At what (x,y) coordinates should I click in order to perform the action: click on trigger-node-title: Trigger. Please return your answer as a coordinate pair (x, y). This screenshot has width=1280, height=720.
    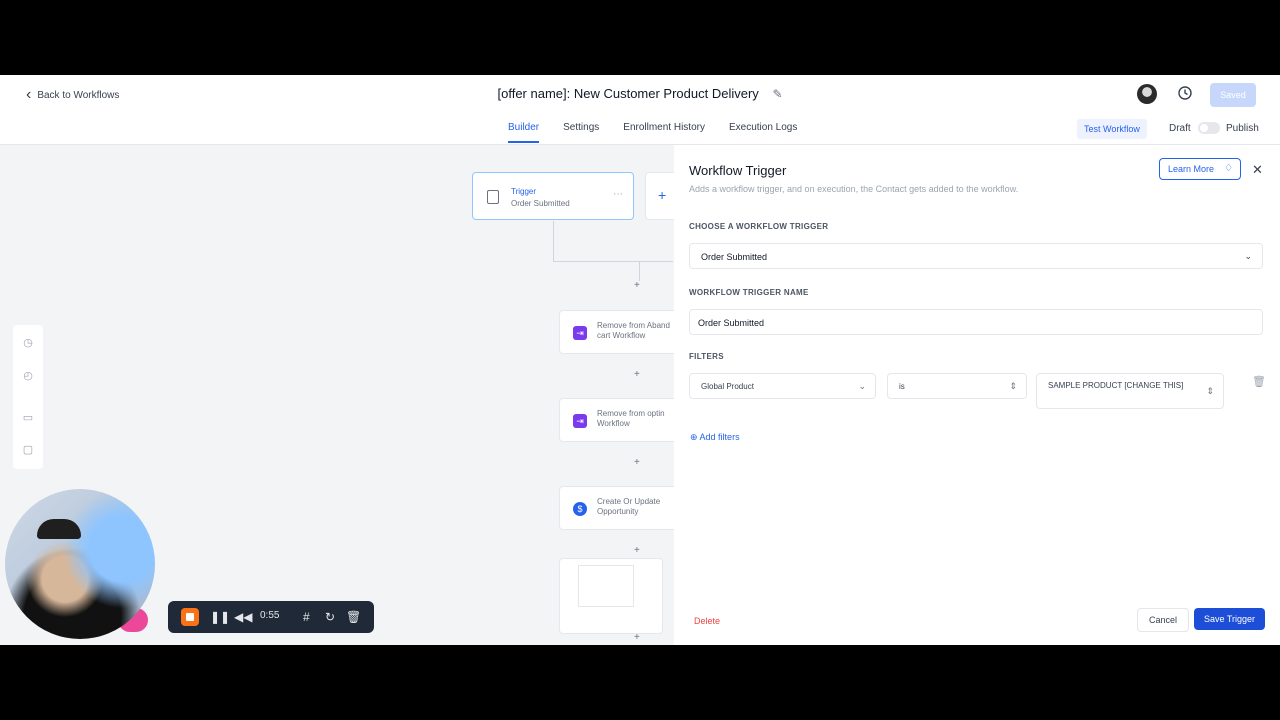
    Looking at the image, I should click on (524, 191).